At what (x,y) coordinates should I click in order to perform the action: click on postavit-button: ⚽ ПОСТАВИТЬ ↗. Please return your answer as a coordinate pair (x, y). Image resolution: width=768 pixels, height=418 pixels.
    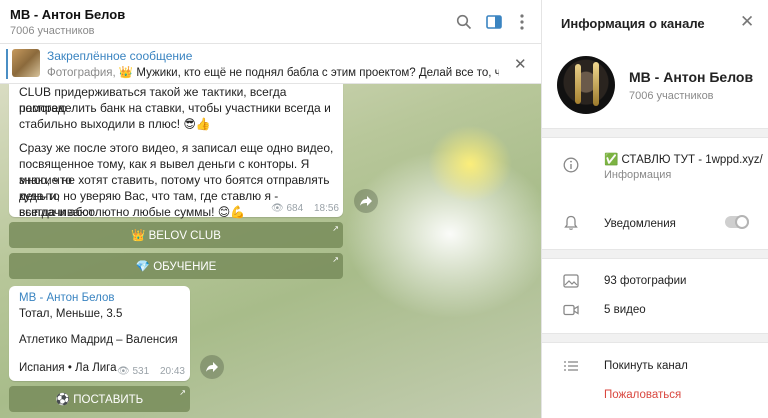
    Looking at the image, I should click on (99, 399).